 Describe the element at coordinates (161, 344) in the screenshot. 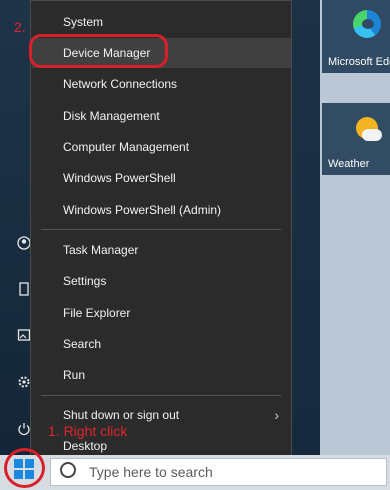

I see `menu-item-search: Search` at that location.